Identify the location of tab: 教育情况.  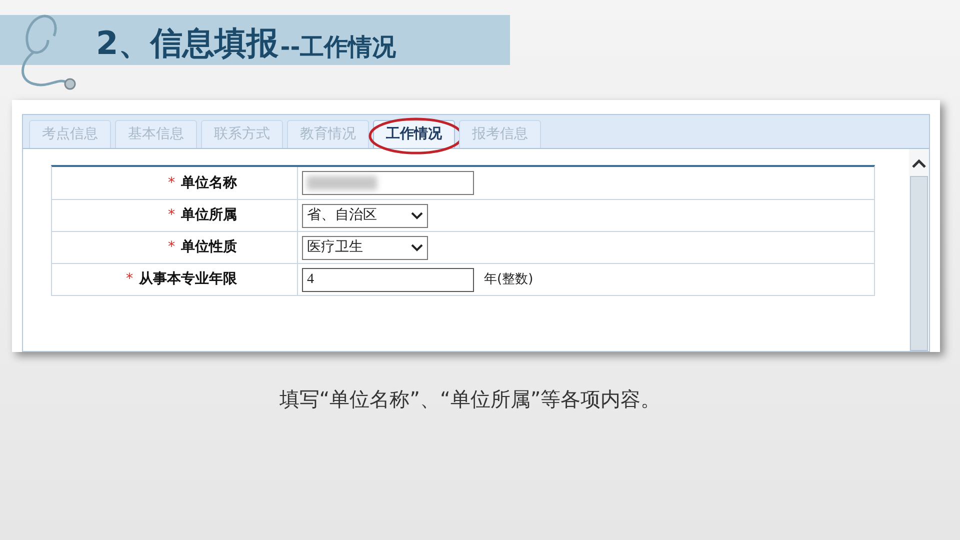
(328, 134).